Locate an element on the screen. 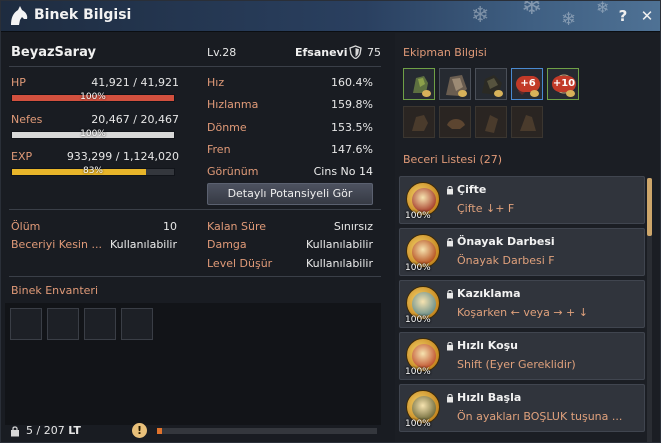  hp-label: HP is located at coordinates (18, 82).